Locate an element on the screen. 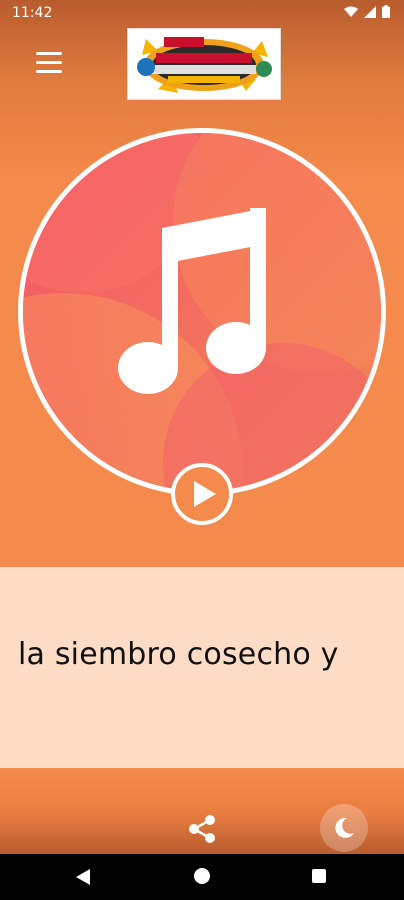 This screenshot has width=404, height=900. system-navigation-bar is located at coordinates (202, 877).